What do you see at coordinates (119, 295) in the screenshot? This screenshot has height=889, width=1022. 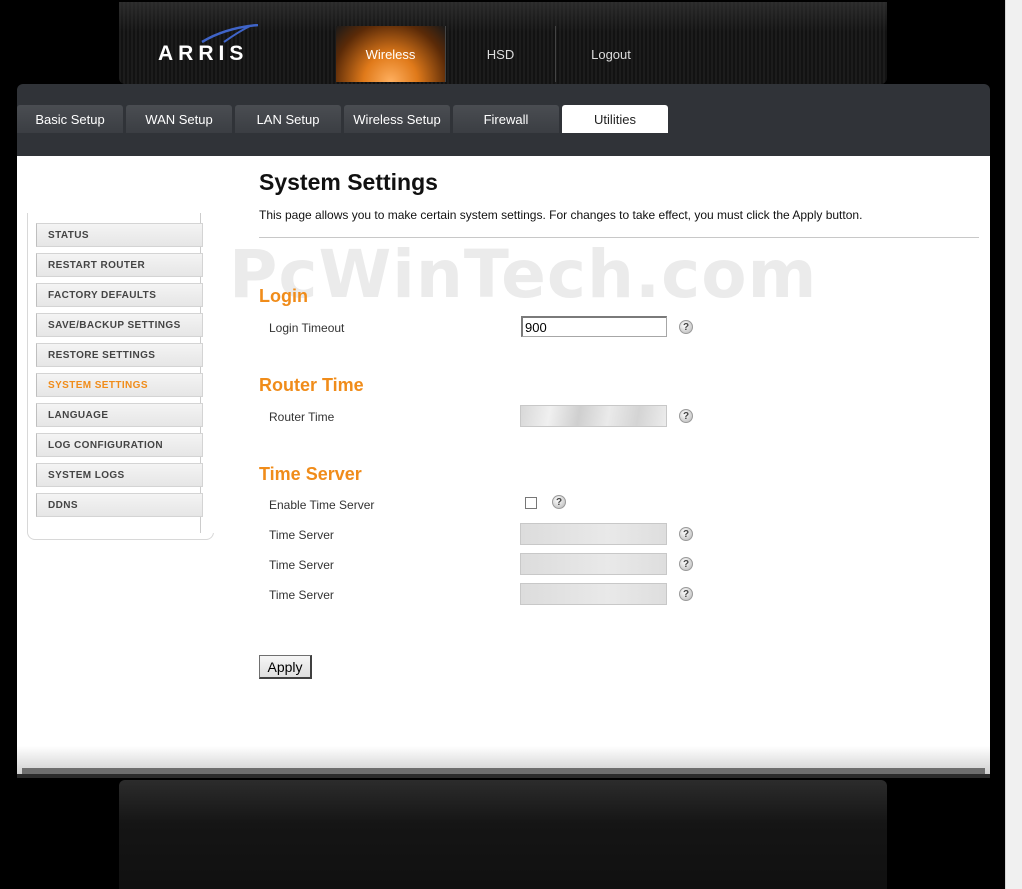 I see `sidebar-item-factory-defaults: FACTORY DEFAULTS` at bounding box center [119, 295].